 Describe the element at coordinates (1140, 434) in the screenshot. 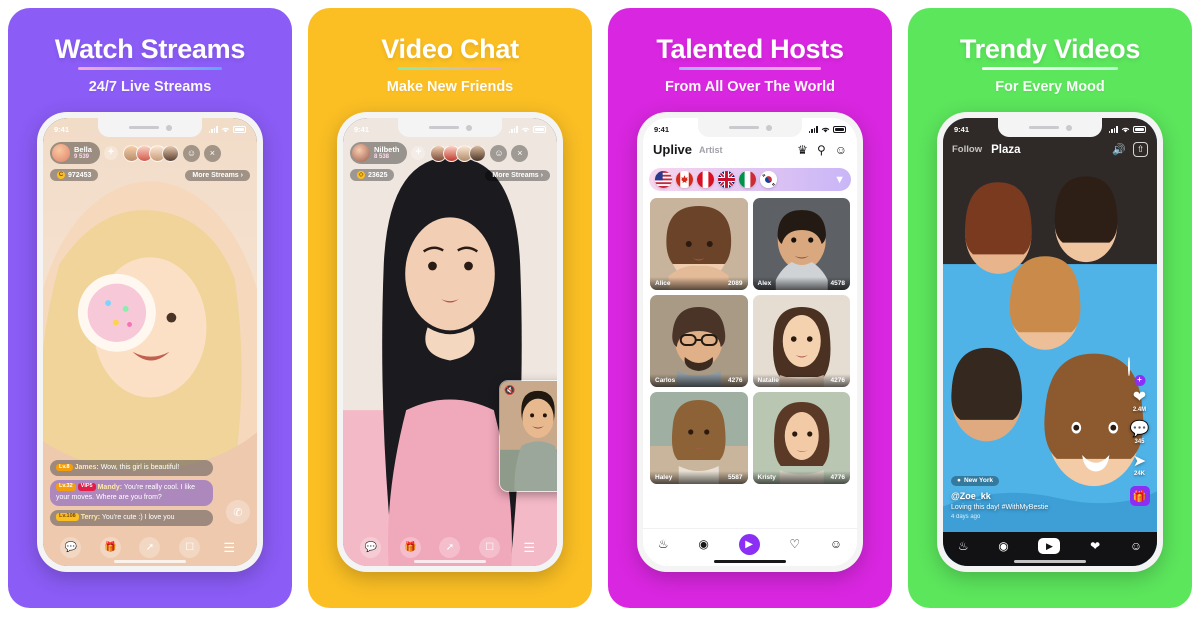

I see `comment-button: 💬 345` at that location.